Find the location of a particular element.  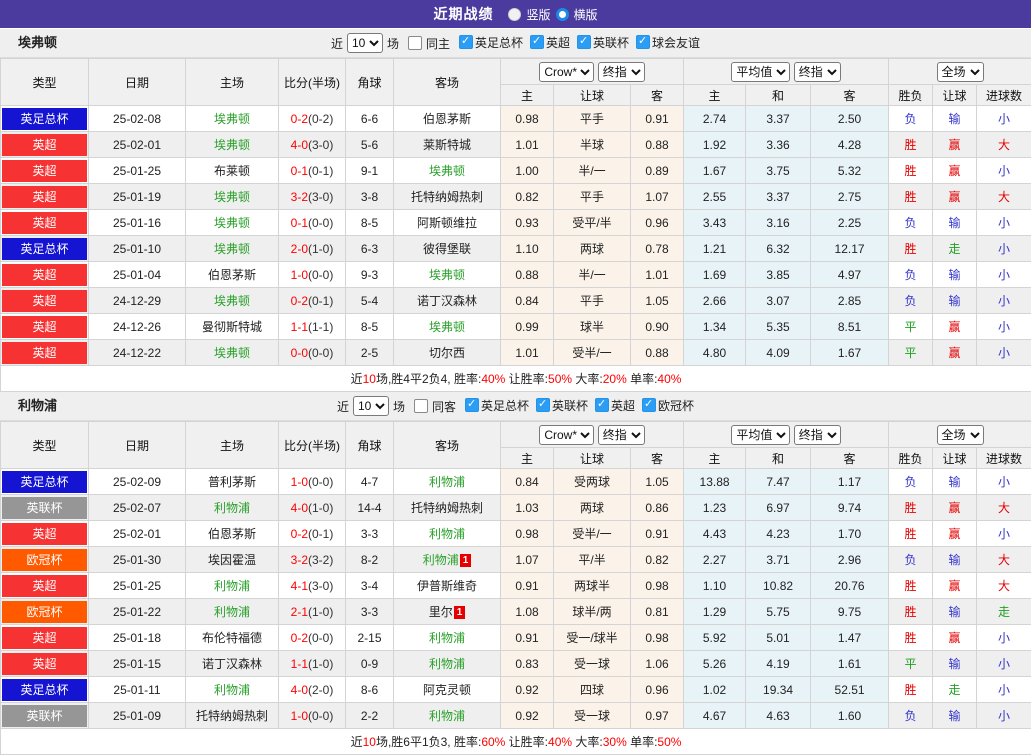

handicap-line: 受一球 is located at coordinates (592, 716).